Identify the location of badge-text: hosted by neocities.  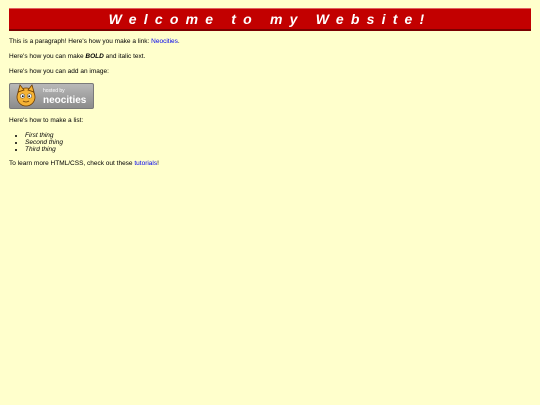
(65, 96).